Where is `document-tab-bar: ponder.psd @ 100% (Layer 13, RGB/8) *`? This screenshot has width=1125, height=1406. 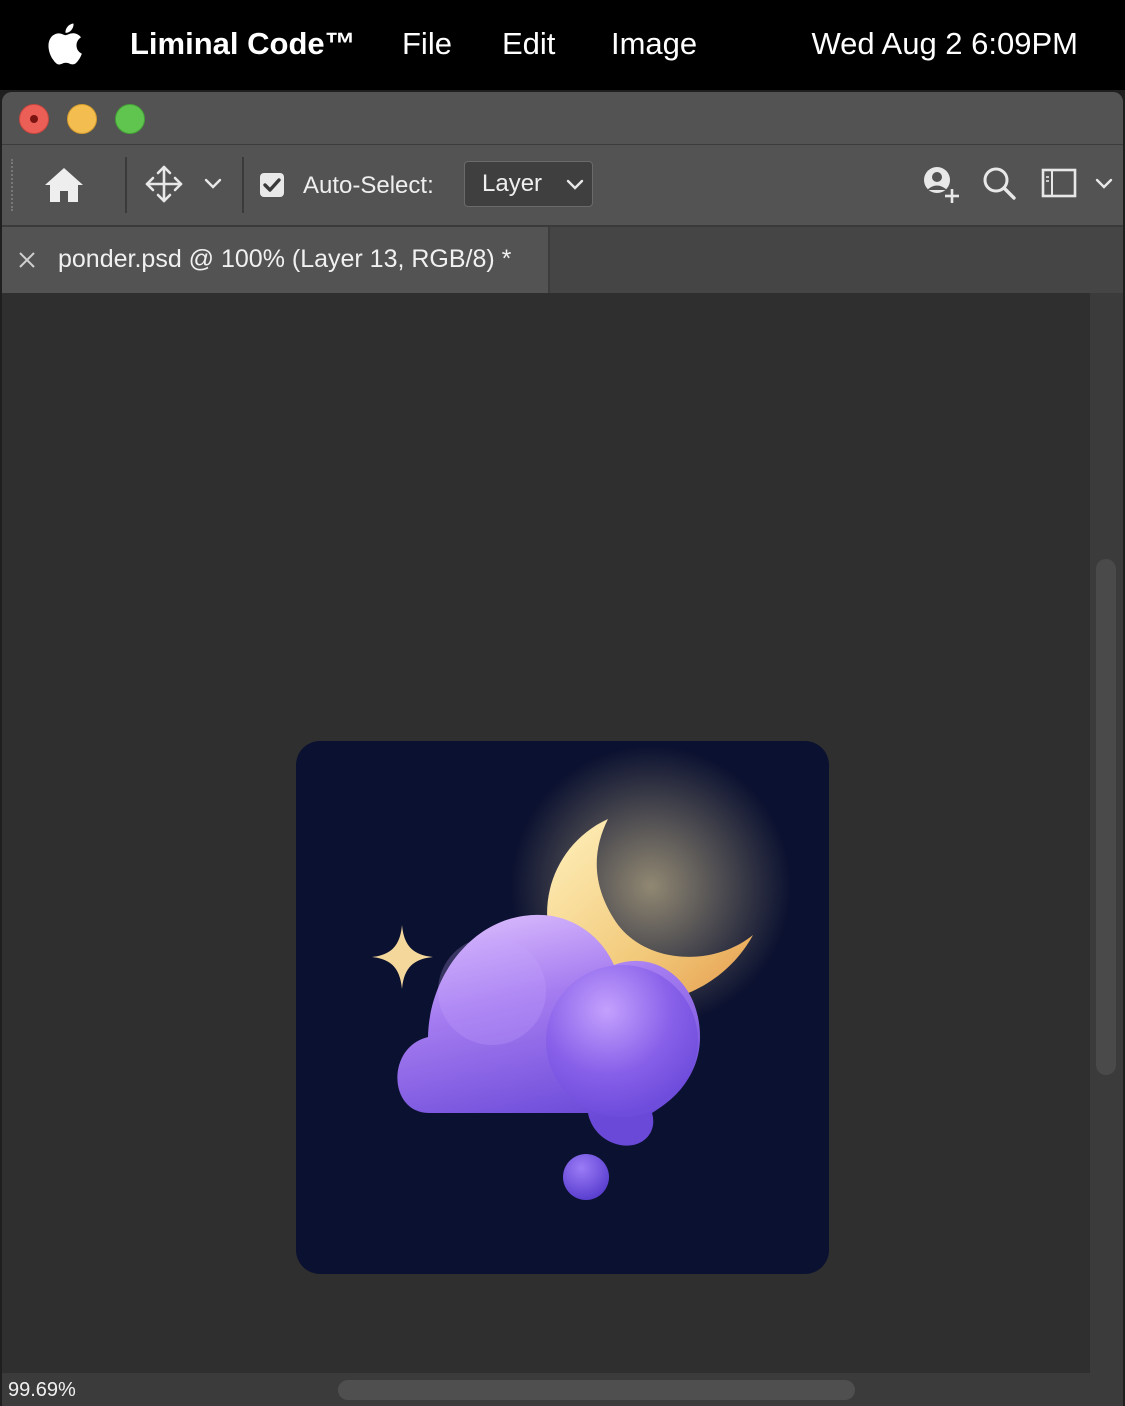
document-tab-bar: ponder.psd @ 100% (Layer 13, RGB/8) * is located at coordinates (562, 260).